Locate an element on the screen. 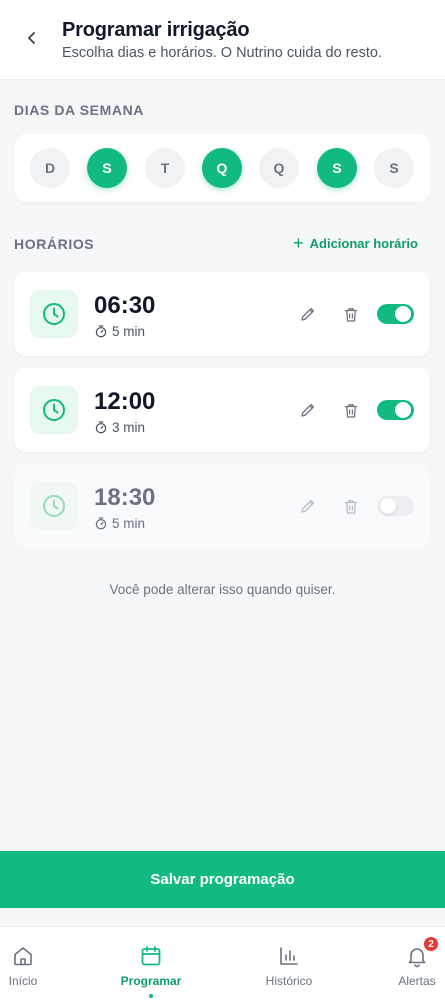 This screenshot has height=1003, width=445. calendar-icon-wrap is located at coordinates (151, 956).